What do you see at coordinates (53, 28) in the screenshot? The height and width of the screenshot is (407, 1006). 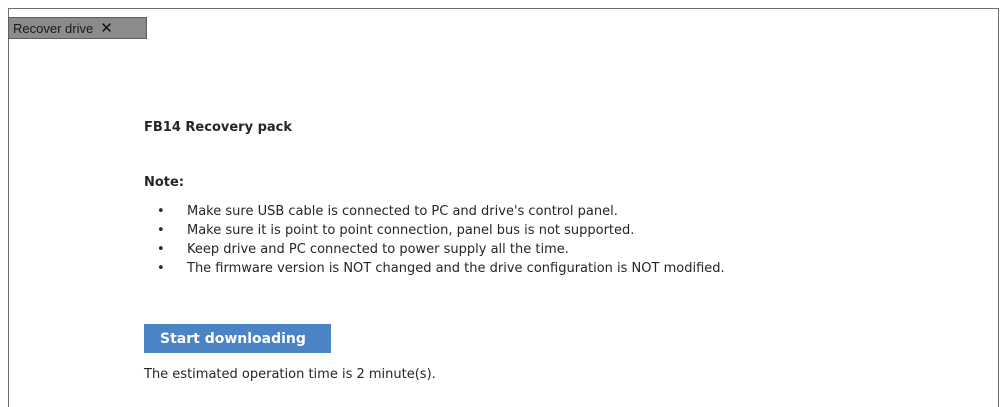 I see `tab-label: Recover drive` at bounding box center [53, 28].